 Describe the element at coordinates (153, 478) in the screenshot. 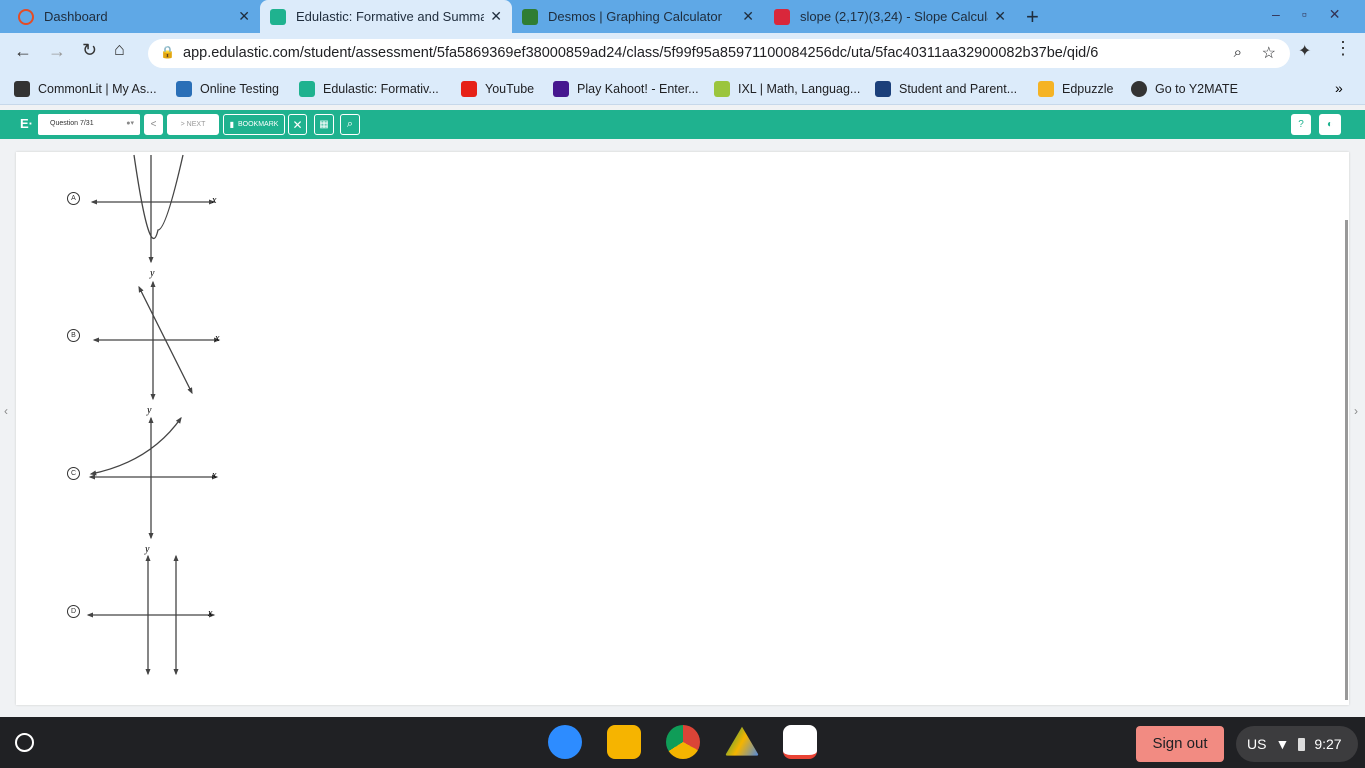

I see `graph-c` at that location.